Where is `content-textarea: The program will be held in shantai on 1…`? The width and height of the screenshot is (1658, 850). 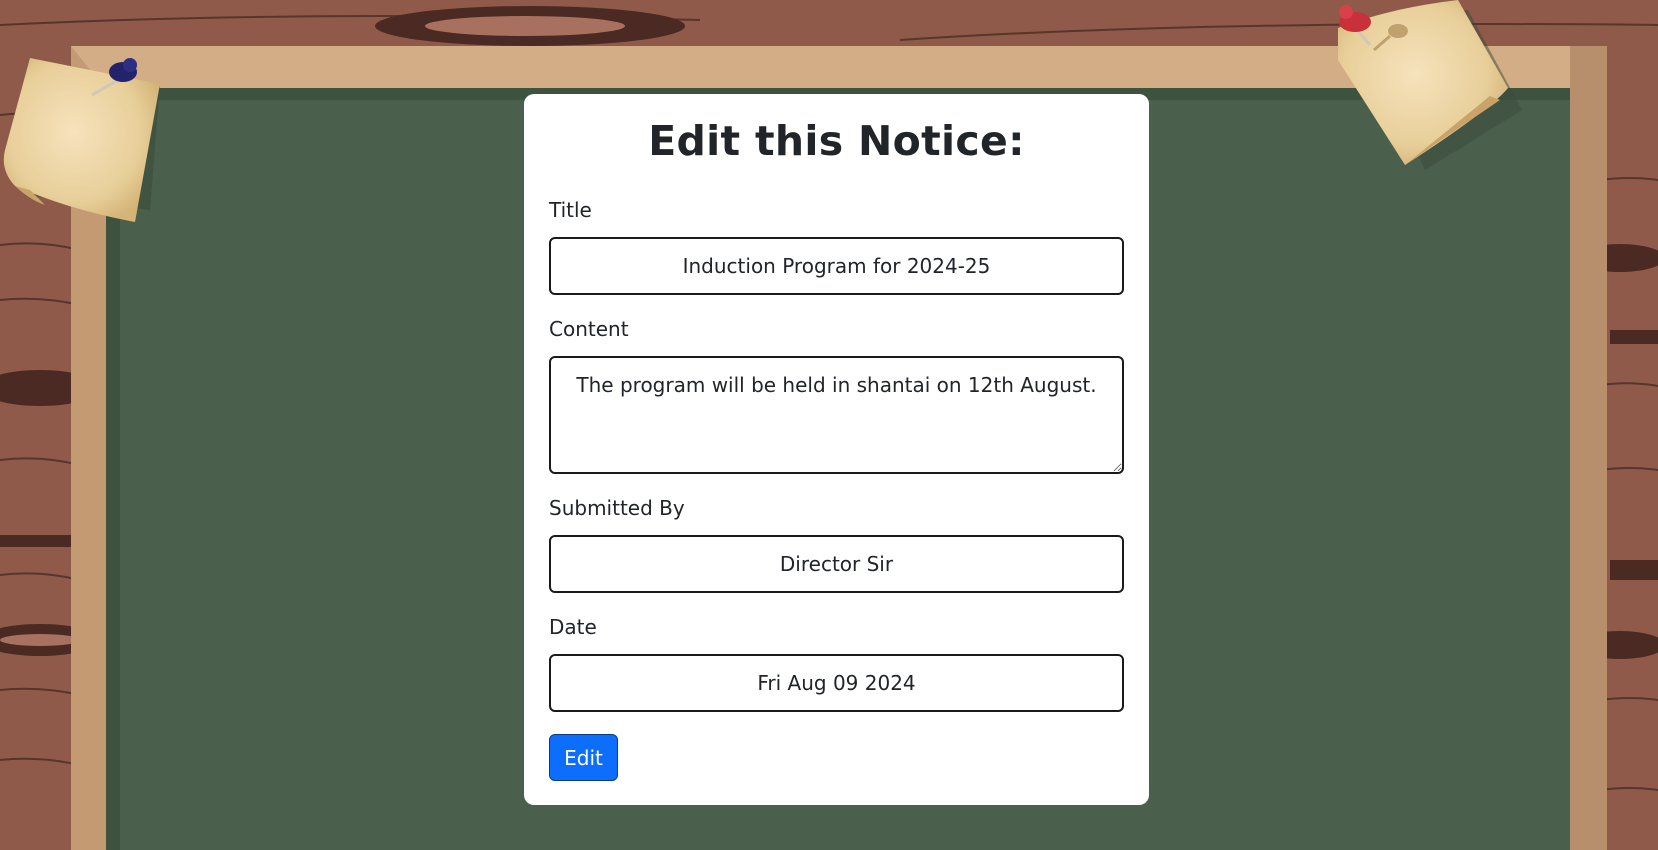 content-textarea: The program will be held in shantai on 1… is located at coordinates (836, 415).